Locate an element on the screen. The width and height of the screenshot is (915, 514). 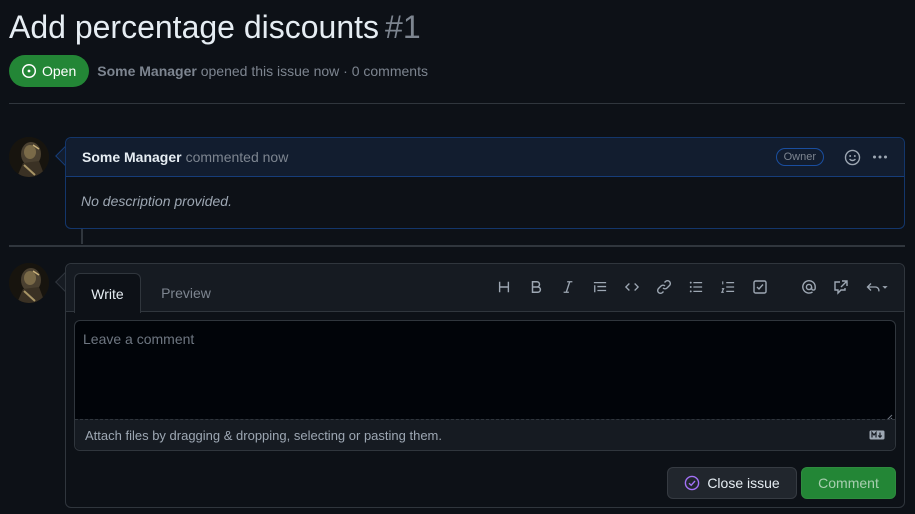
comment-author-link: Some Manager is located at coordinates (132, 157).